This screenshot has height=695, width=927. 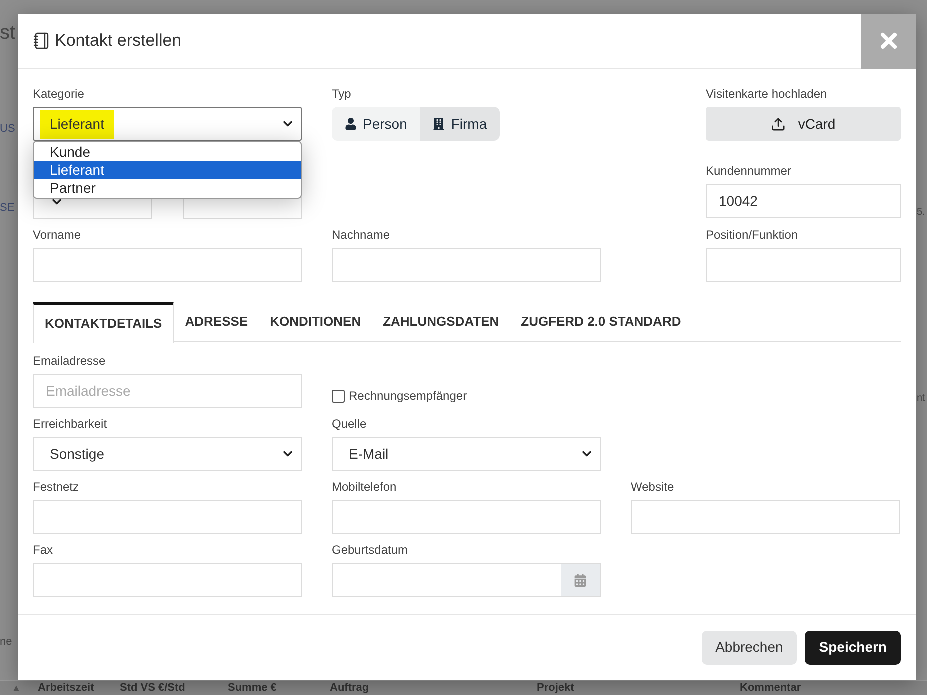 I want to click on cancel-button: Abbrechen, so click(x=750, y=647).